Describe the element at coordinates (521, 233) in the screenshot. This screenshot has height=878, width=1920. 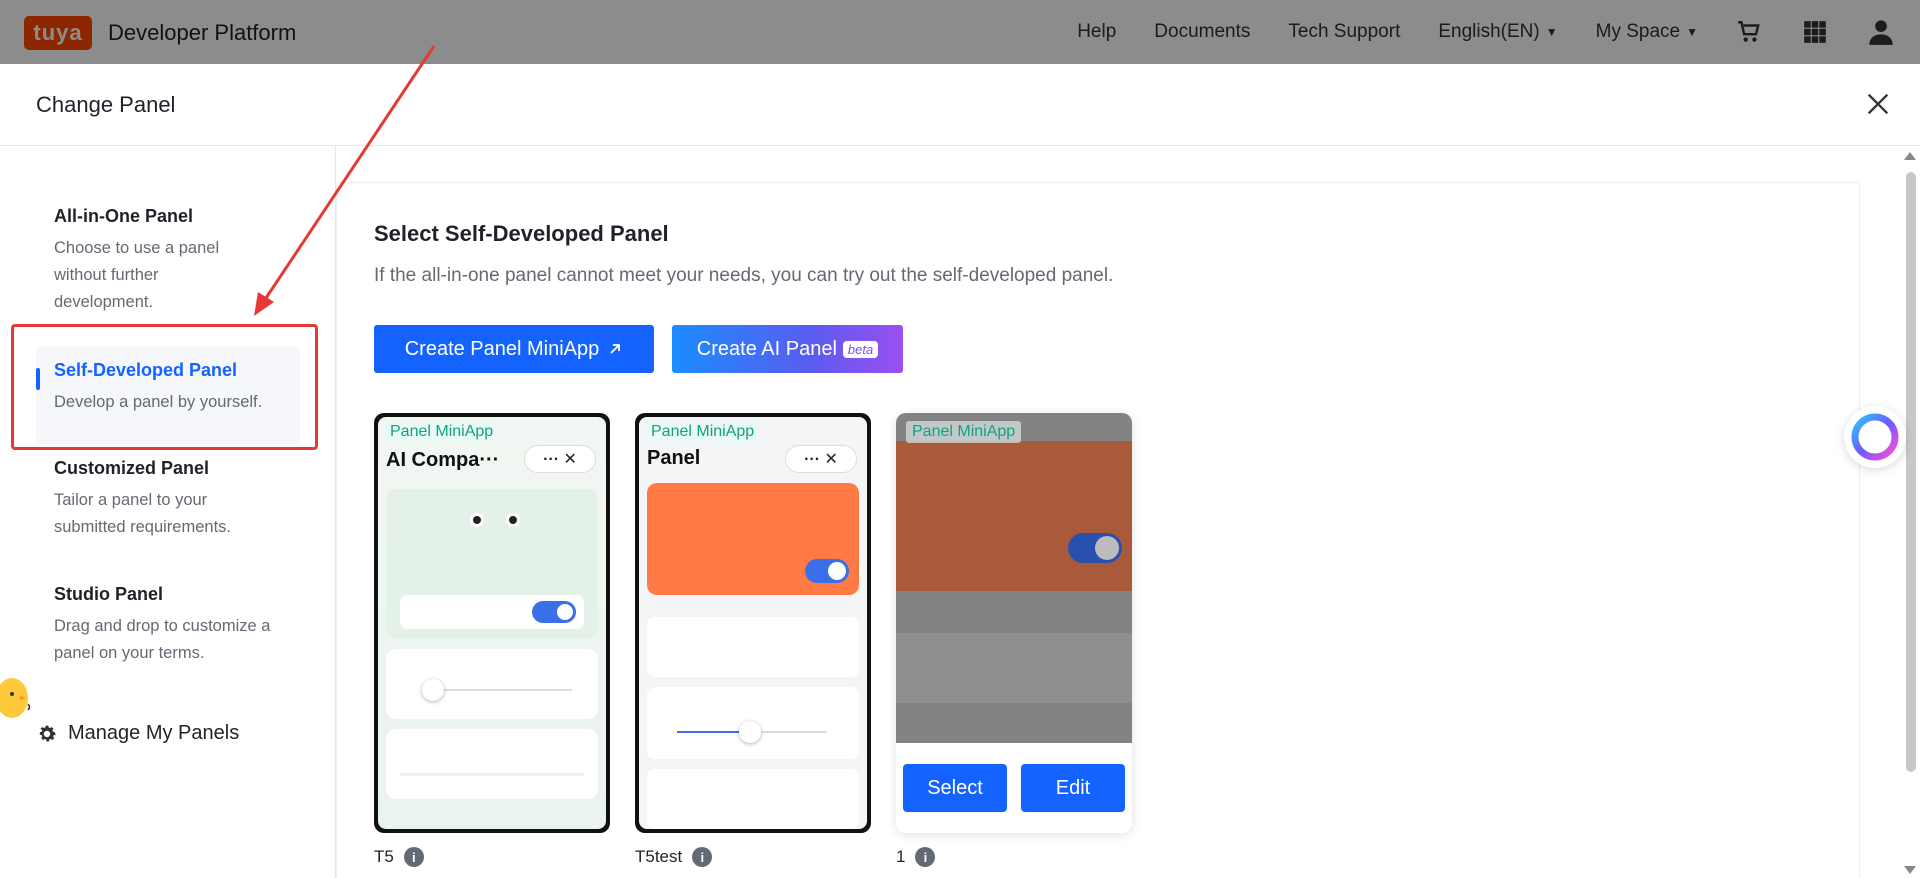
I see `section-title: Select Self-Developed Panel` at that location.